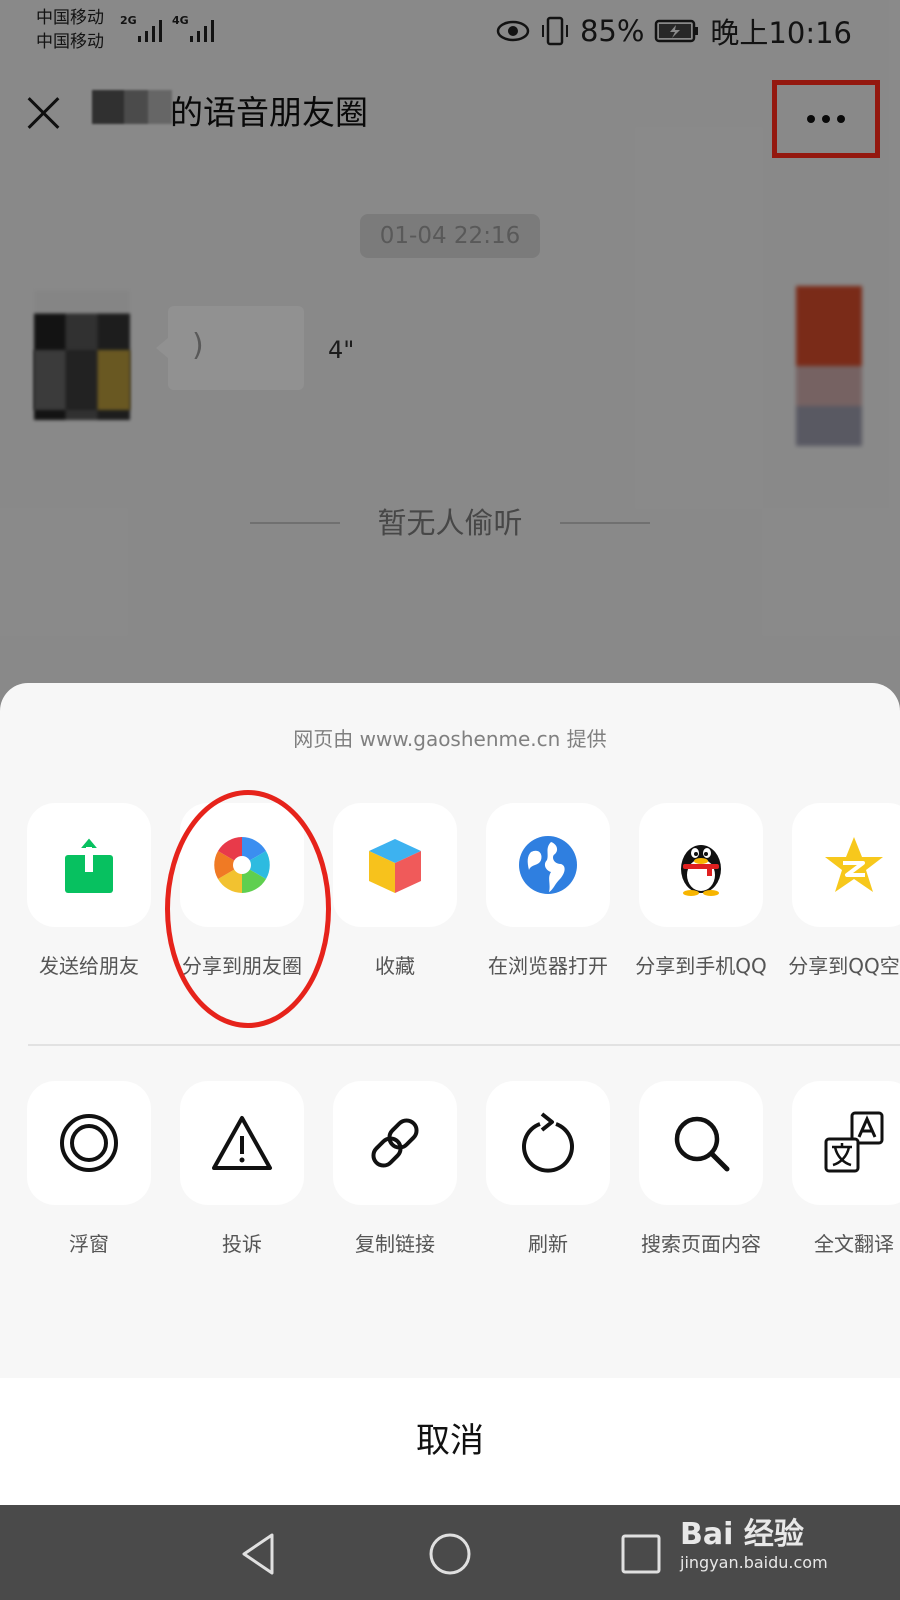  Describe the element at coordinates (89, 1244) in the screenshot. I see `item-label: 浮窗` at that location.